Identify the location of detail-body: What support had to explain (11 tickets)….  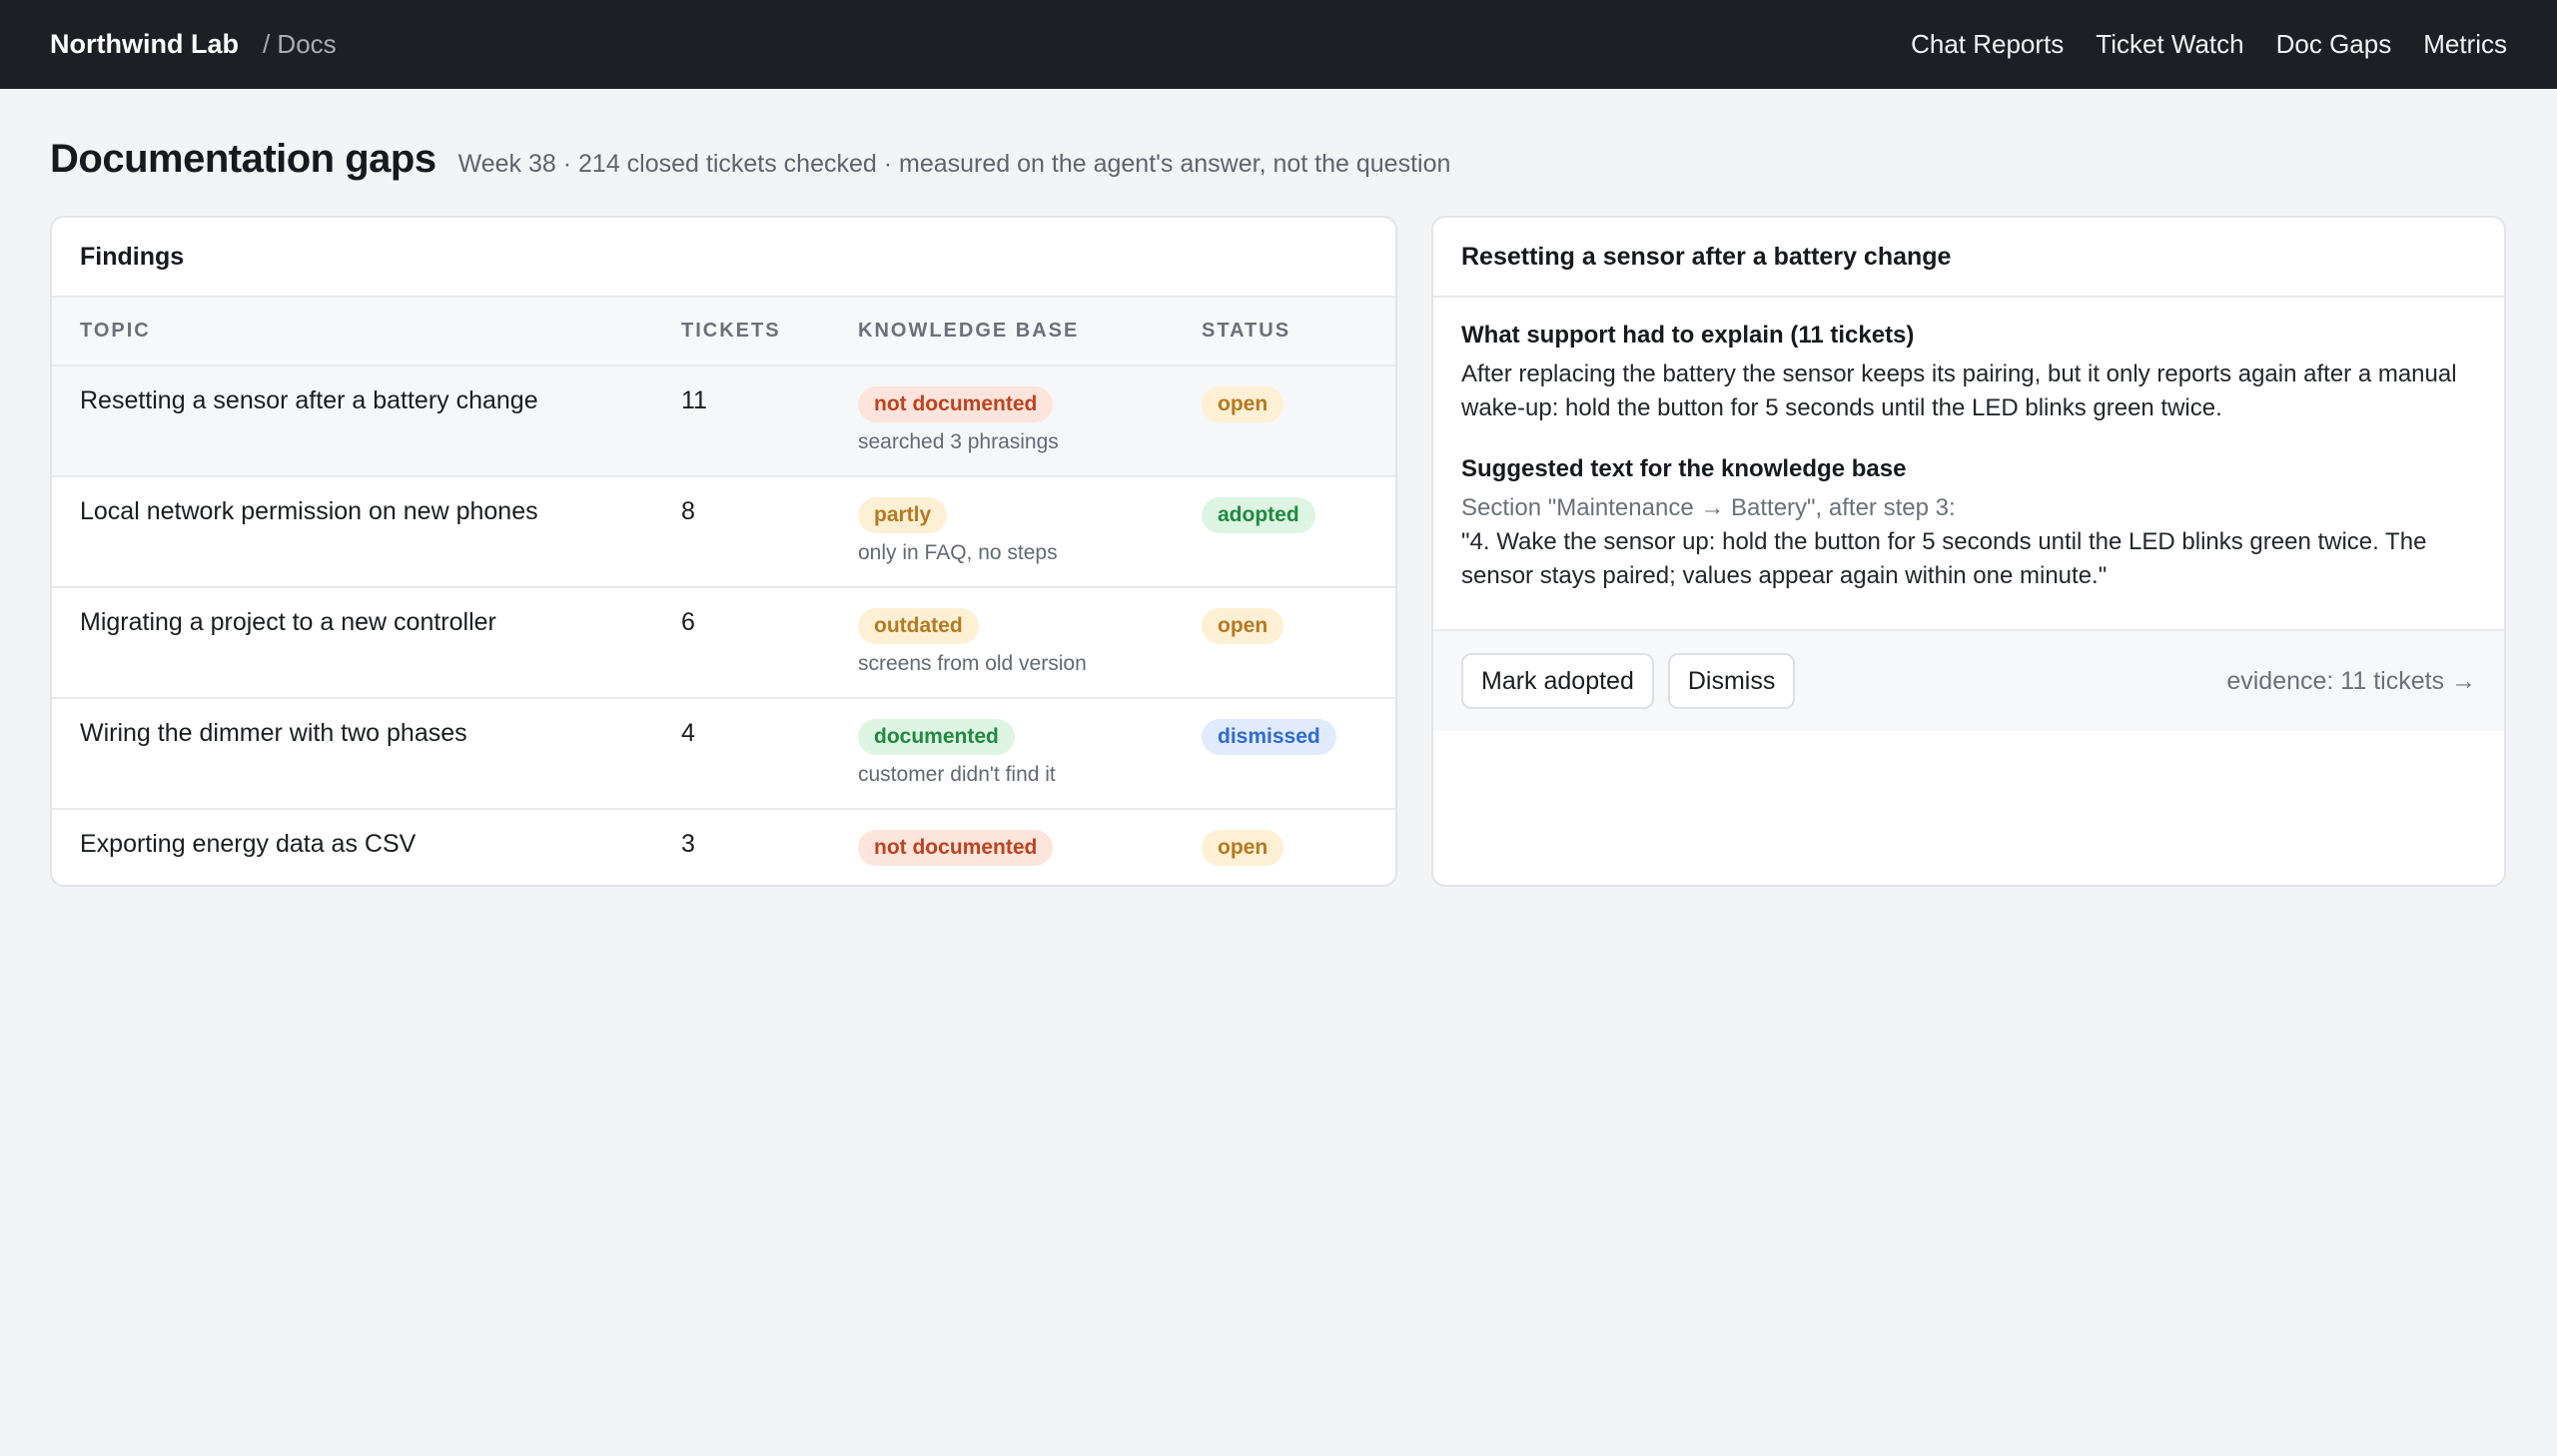
(1968, 464).